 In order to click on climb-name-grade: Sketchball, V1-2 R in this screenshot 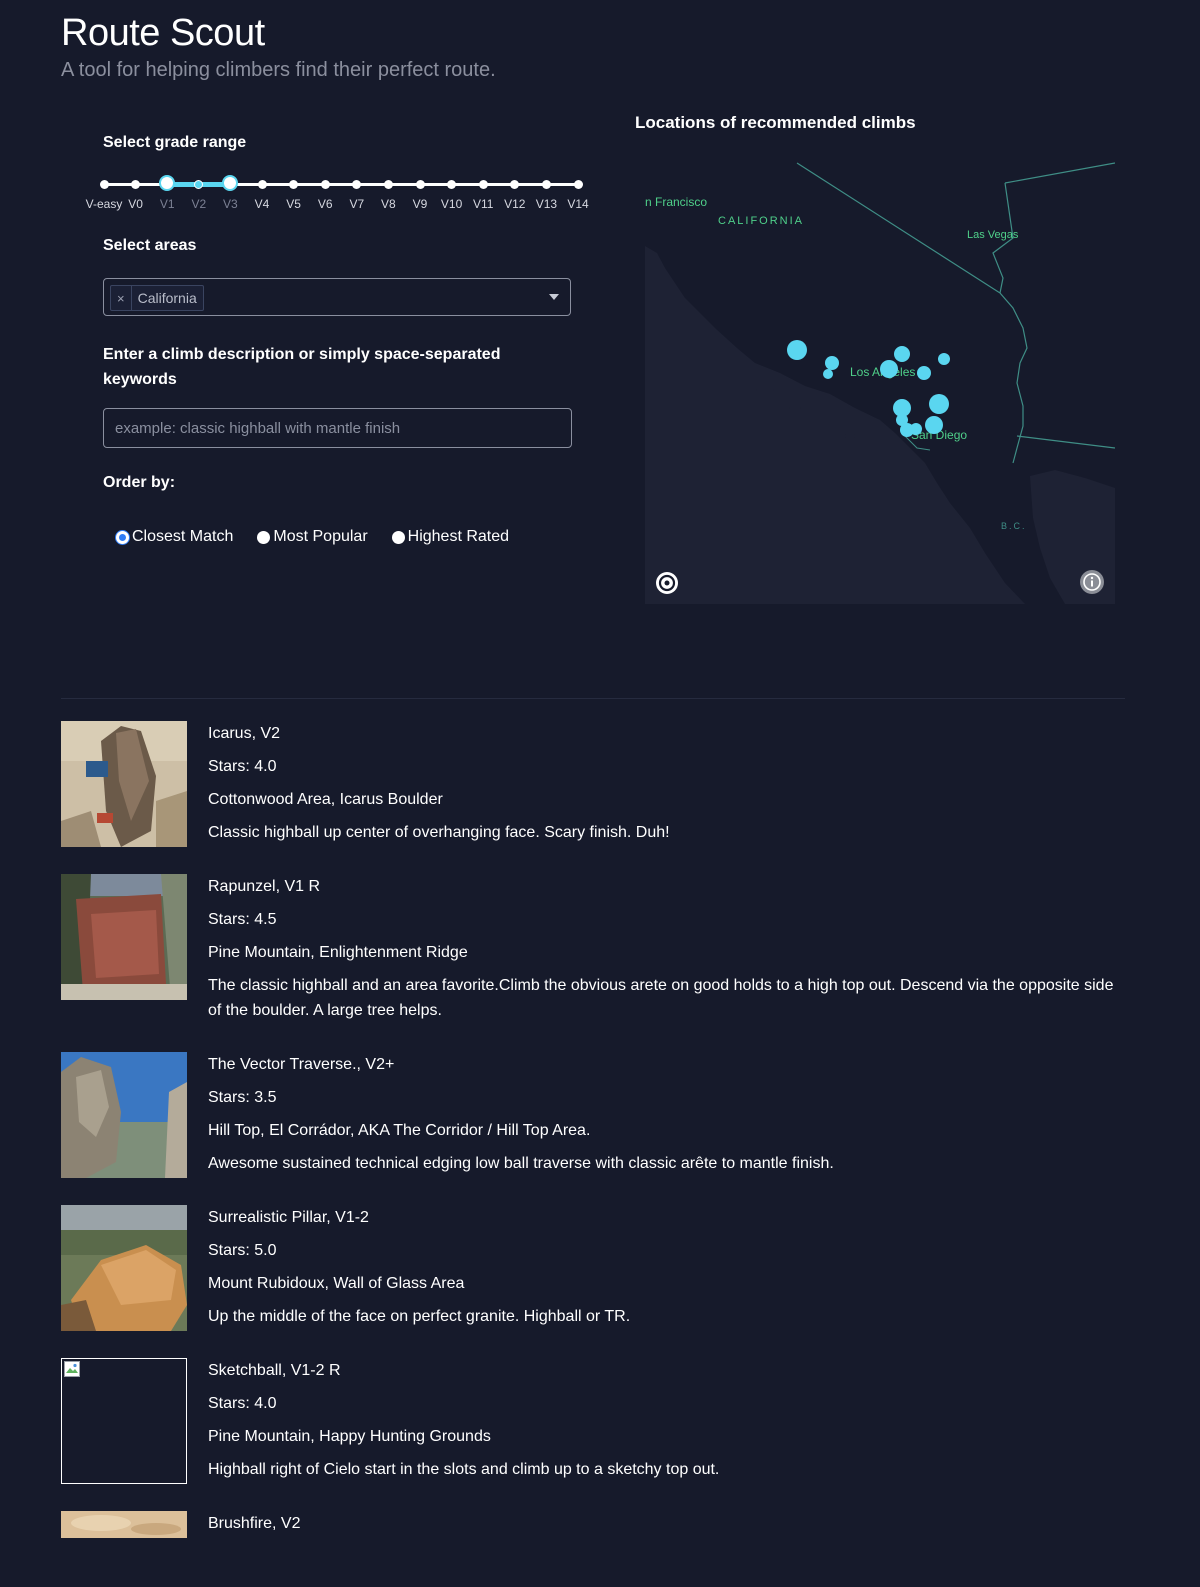, I will do `click(274, 1370)`.